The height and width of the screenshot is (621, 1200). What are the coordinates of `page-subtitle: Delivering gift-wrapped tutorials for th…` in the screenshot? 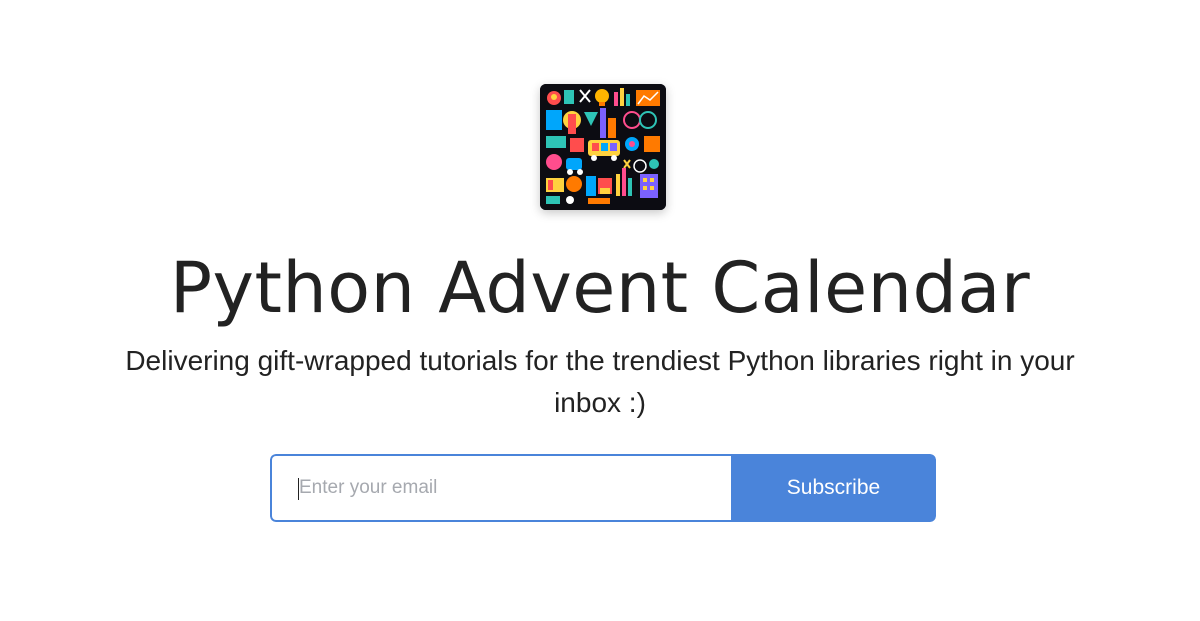 It's located at (600, 381).